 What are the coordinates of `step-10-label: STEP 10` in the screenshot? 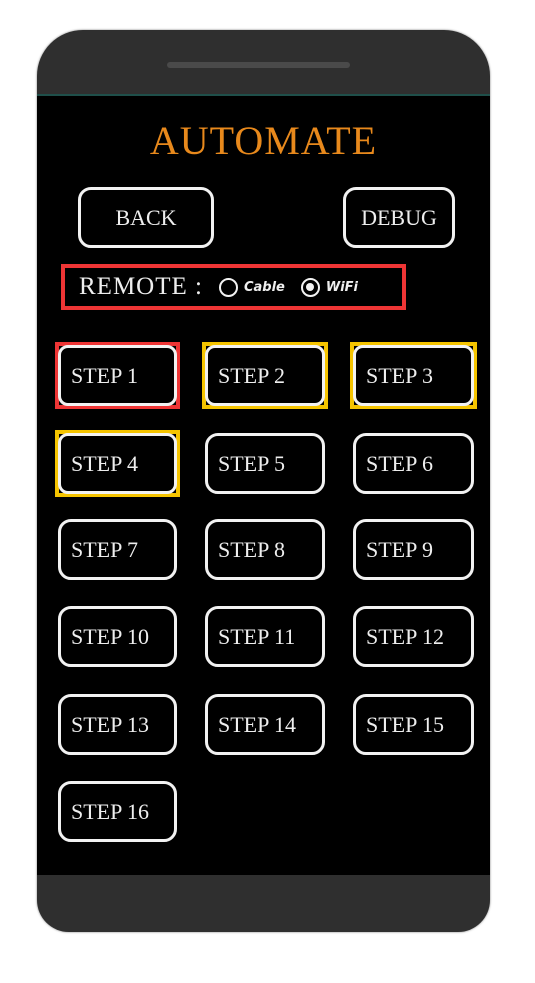 It's located at (110, 636).